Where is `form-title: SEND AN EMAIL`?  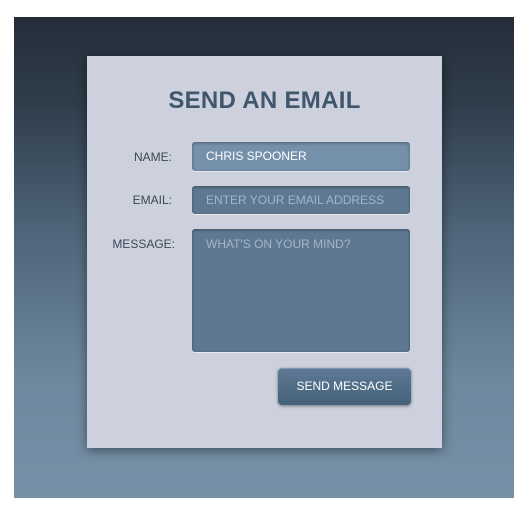
form-title: SEND AN EMAIL is located at coordinates (264, 100).